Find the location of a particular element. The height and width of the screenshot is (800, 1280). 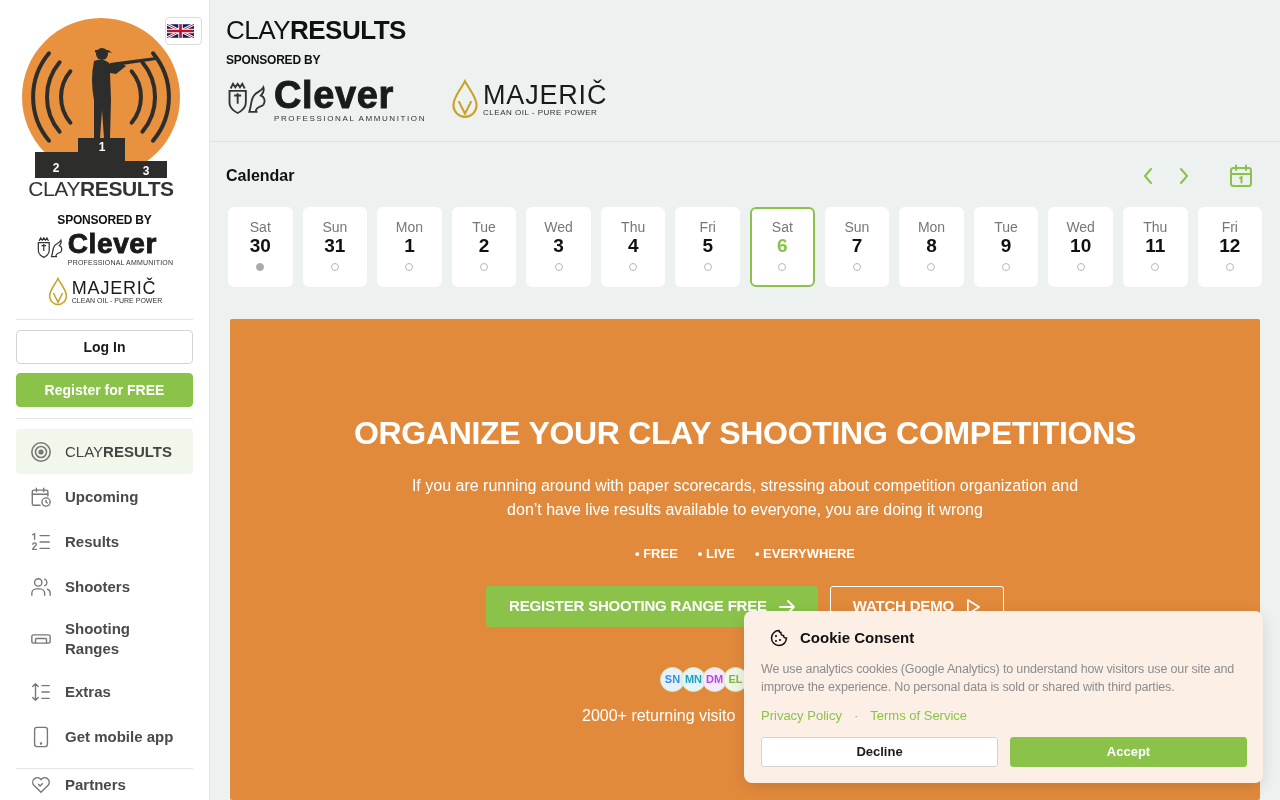

login-button: Log In is located at coordinates (104, 347).